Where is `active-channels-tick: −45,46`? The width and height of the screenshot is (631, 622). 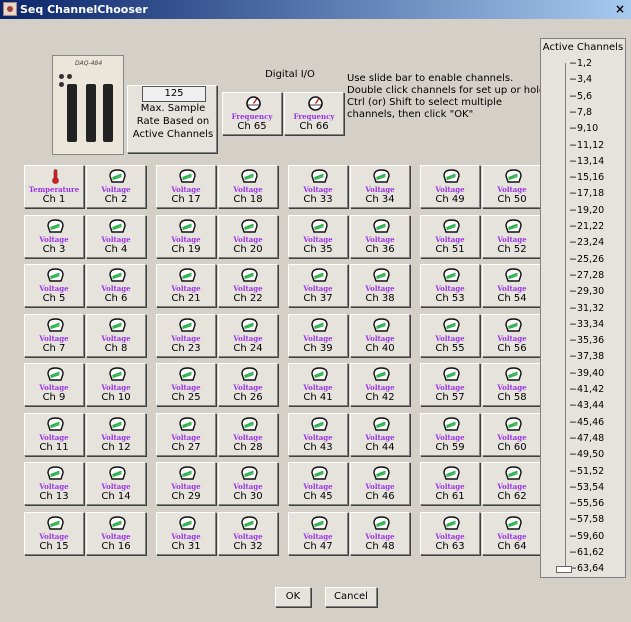
active-channels-tick: −45,46 is located at coordinates (586, 422).